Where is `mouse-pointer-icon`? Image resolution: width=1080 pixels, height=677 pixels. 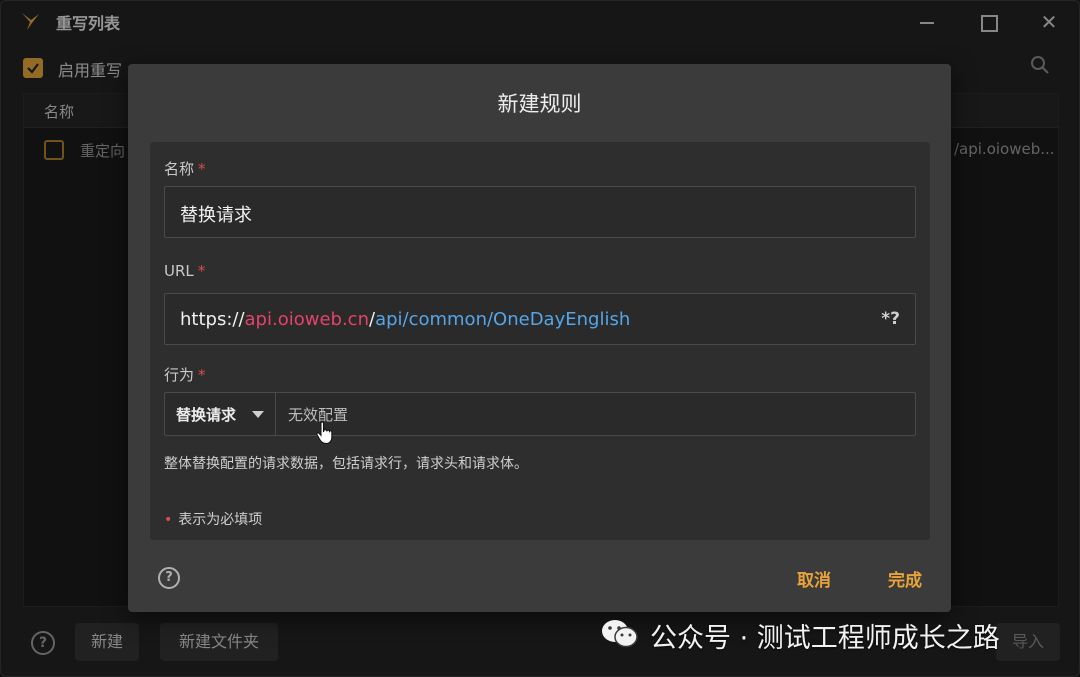
mouse-pointer-icon is located at coordinates (324, 433).